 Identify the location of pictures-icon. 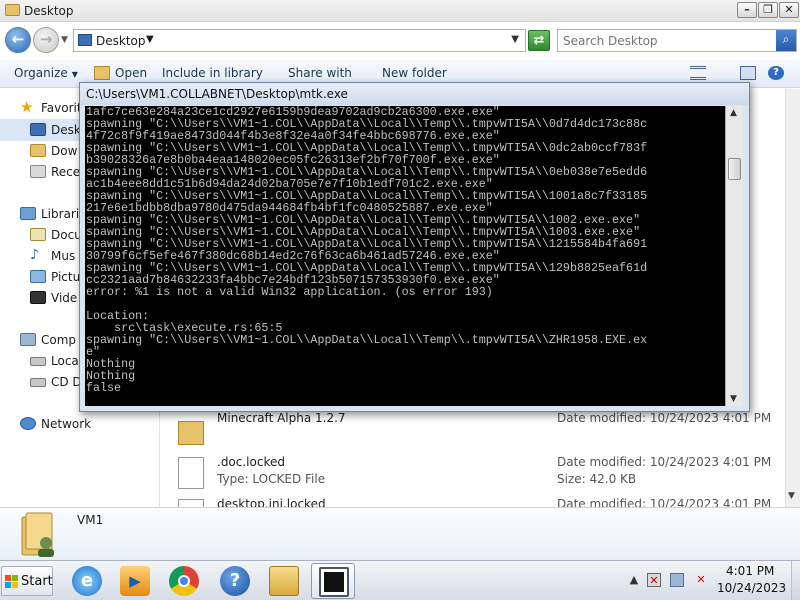
(38, 276).